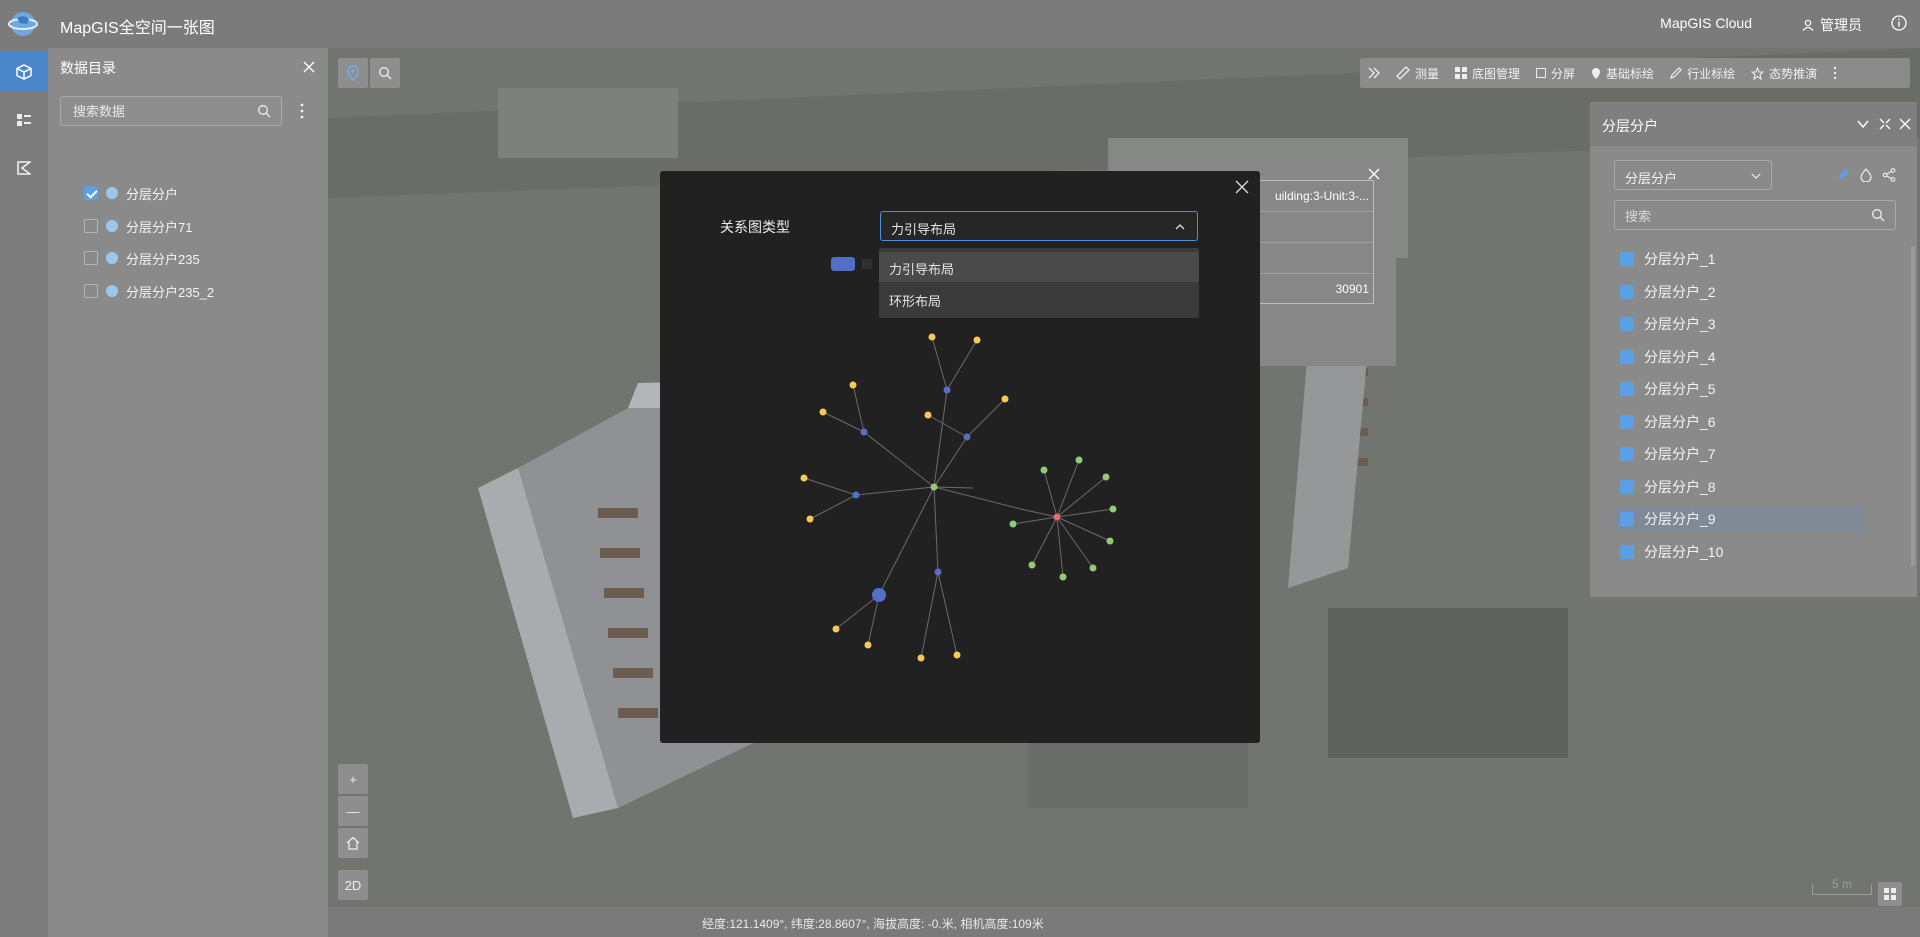 The image size is (1920, 937). I want to click on option-label: 环形布局, so click(915, 301).